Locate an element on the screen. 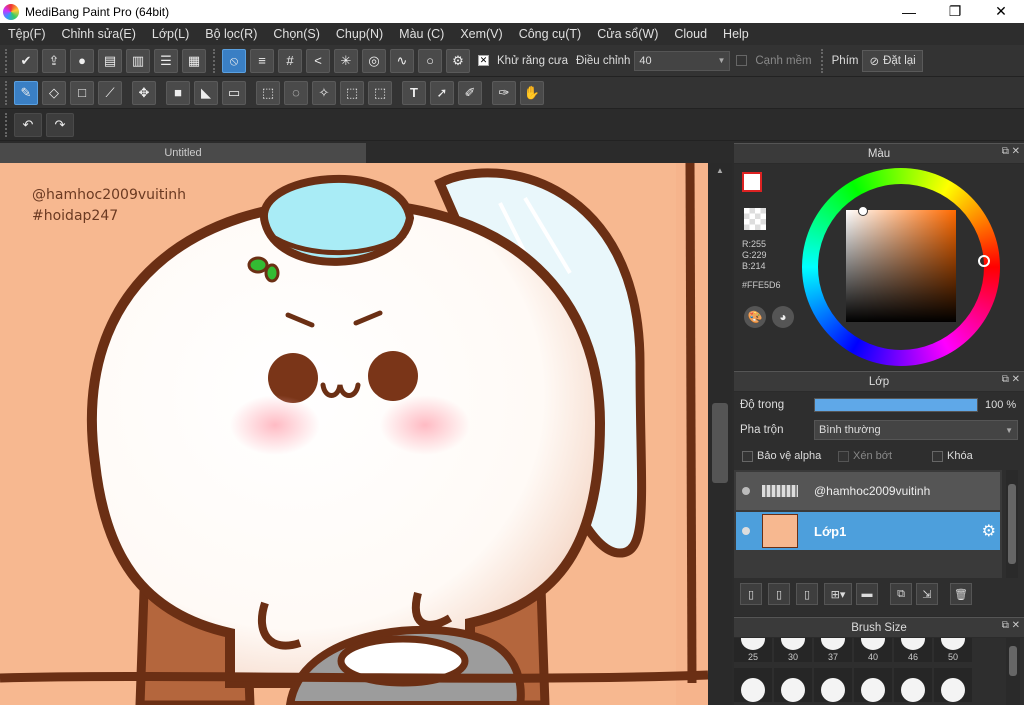  menu-cloud: Cloud is located at coordinates (690, 34).